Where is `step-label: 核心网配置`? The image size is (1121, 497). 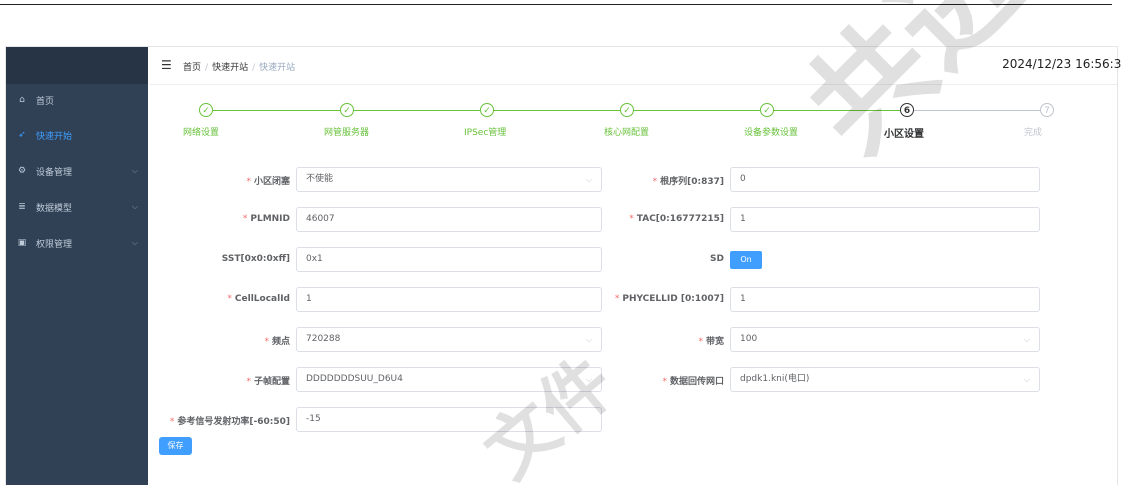
step-label: 核心网配置 is located at coordinates (627, 133).